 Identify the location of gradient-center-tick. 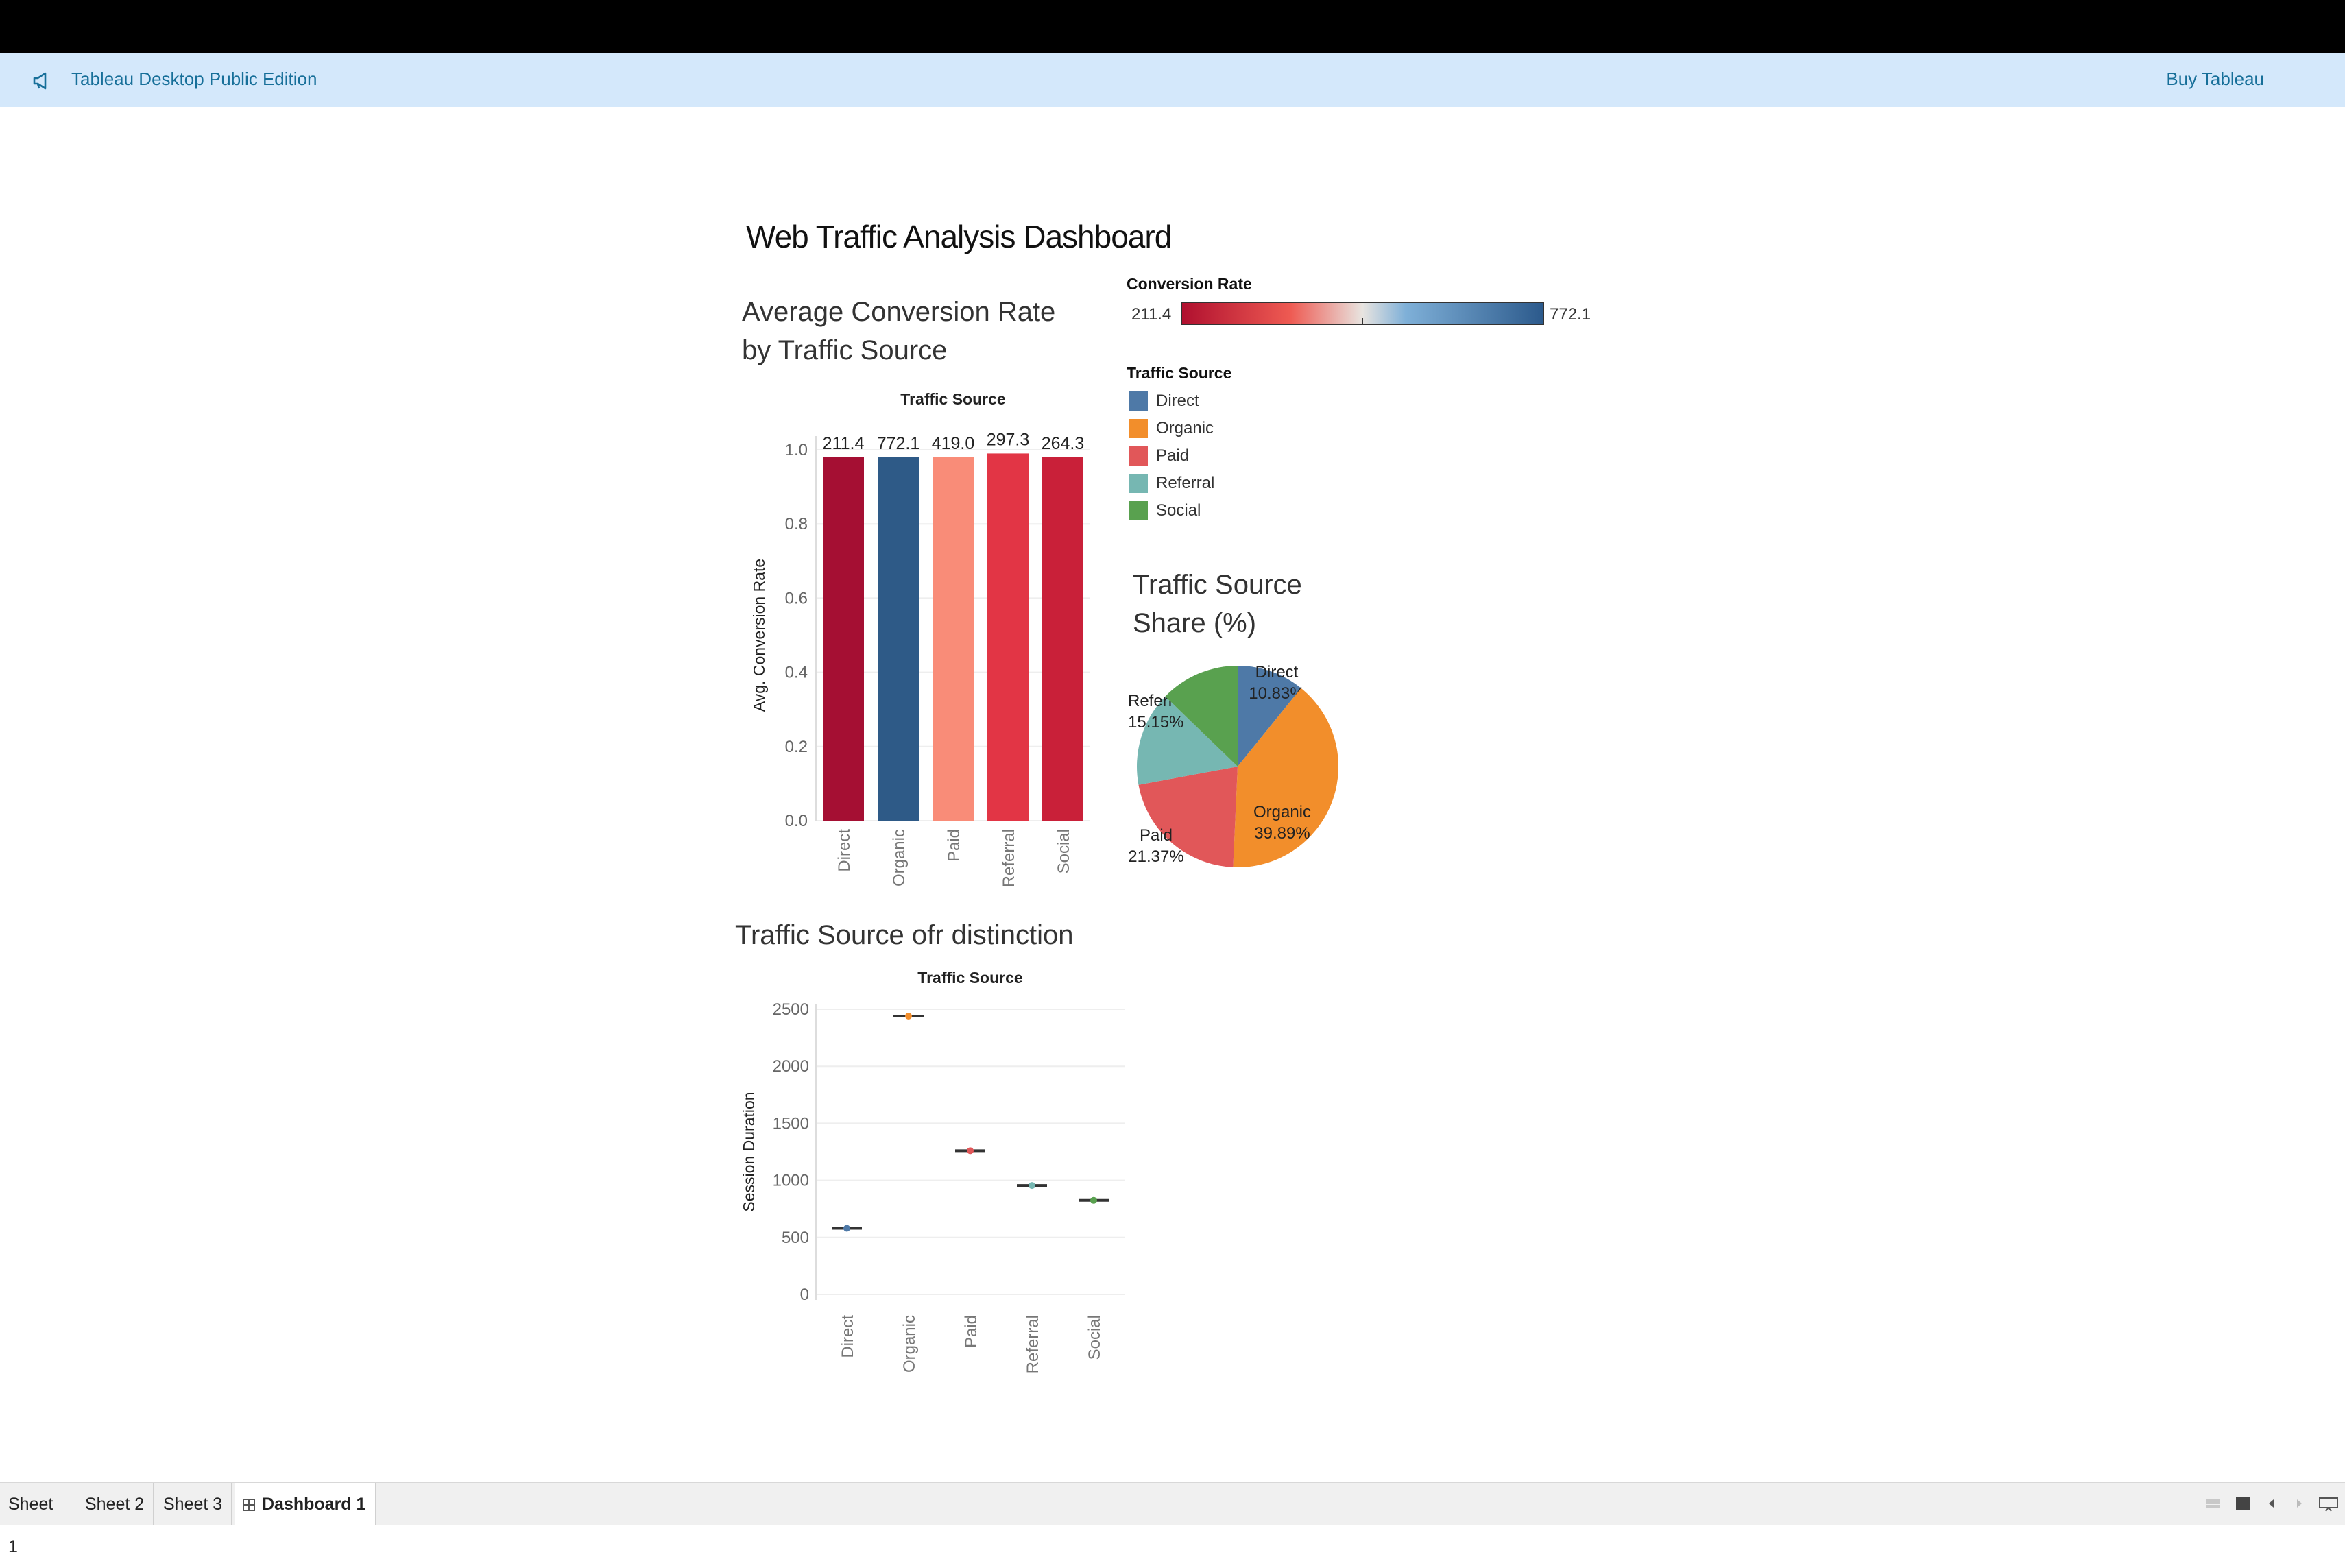
(1362, 321).